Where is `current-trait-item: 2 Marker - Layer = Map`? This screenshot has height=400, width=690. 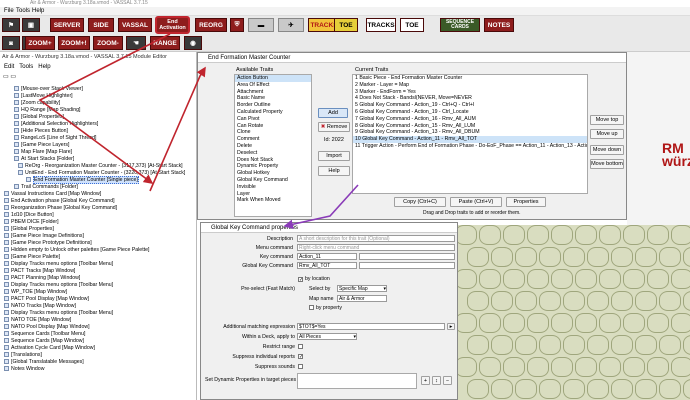 current-trait-item: 2 Marker - Layer = Map is located at coordinates (470, 85).